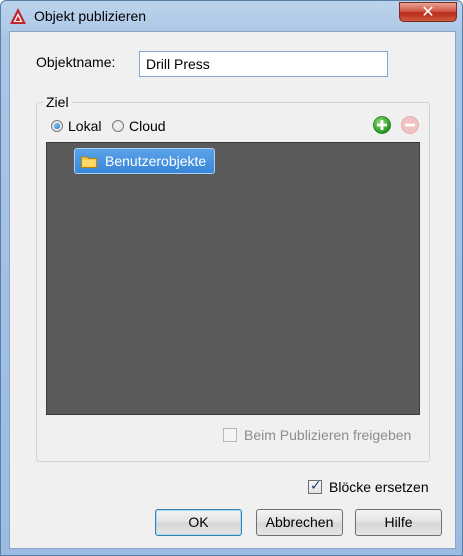 This screenshot has height=556, width=463. What do you see at coordinates (382, 125) in the screenshot?
I see `add-icon` at bounding box center [382, 125].